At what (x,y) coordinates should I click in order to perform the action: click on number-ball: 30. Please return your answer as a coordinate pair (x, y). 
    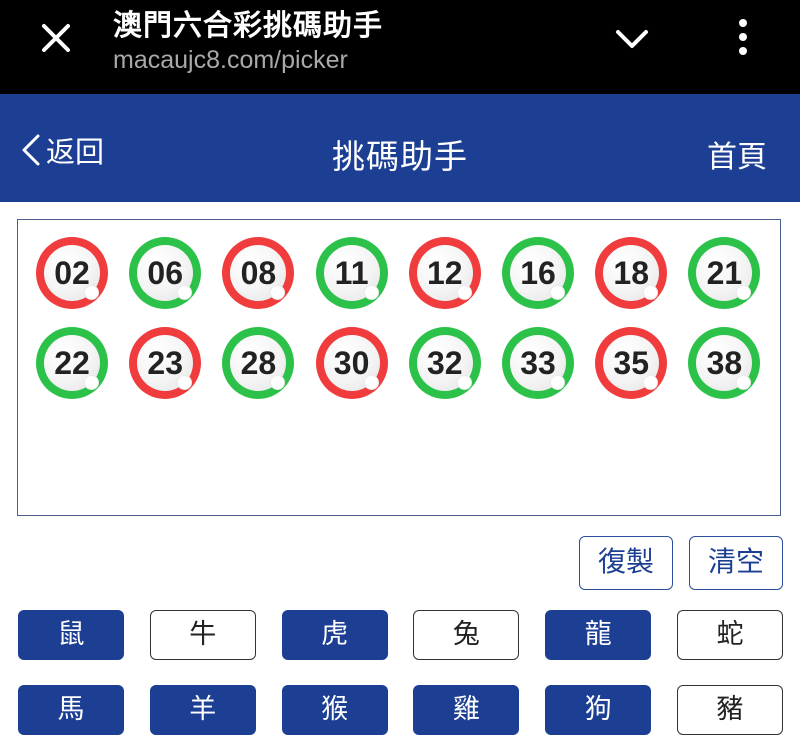
    Looking at the image, I should click on (351, 363).